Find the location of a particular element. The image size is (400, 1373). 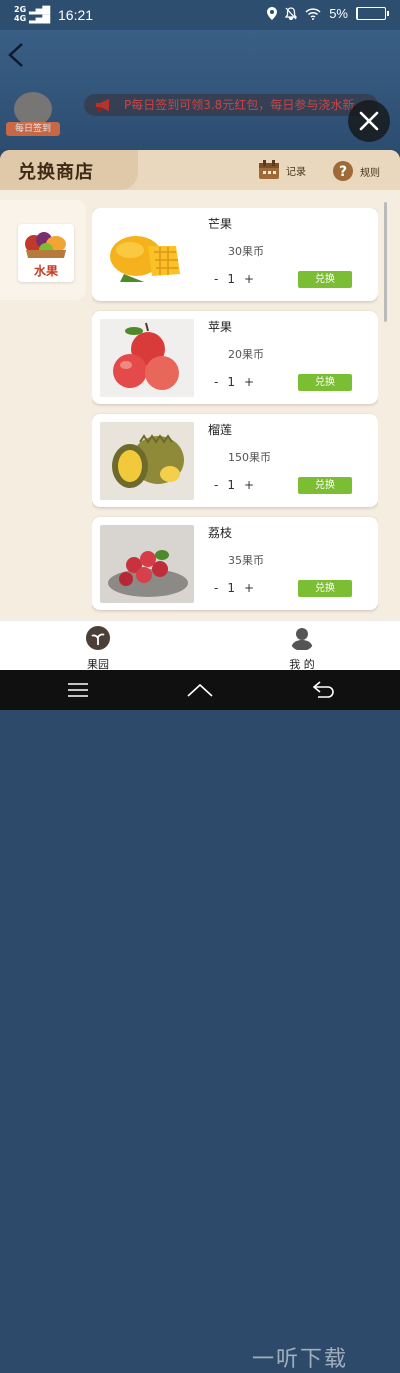

location-icon is located at coordinates (272, 13).